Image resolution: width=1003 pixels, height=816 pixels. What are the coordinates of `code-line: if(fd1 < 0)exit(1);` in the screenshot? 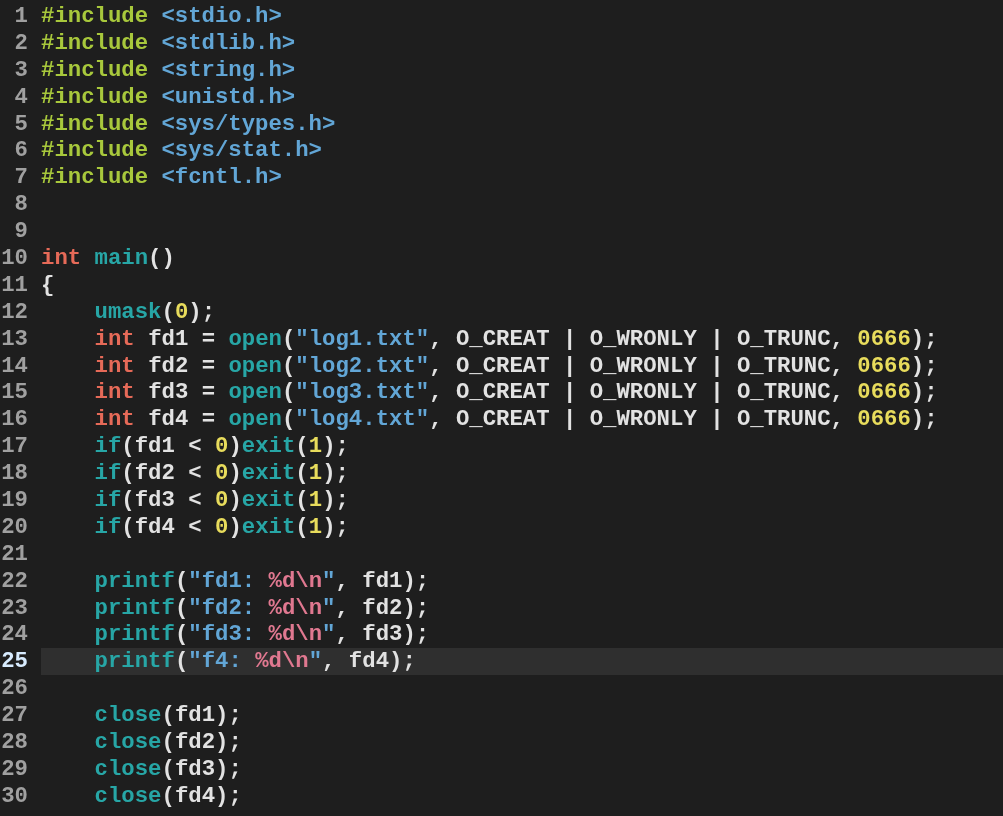 It's located at (221, 446).